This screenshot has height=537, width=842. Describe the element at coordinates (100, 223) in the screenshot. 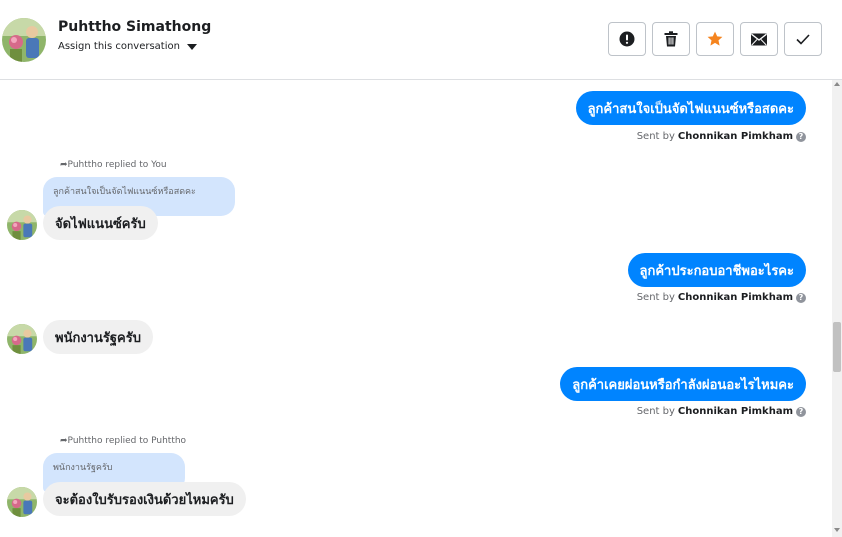

I see `incoming-message: จัดไฟแนนซ์ครับ` at that location.